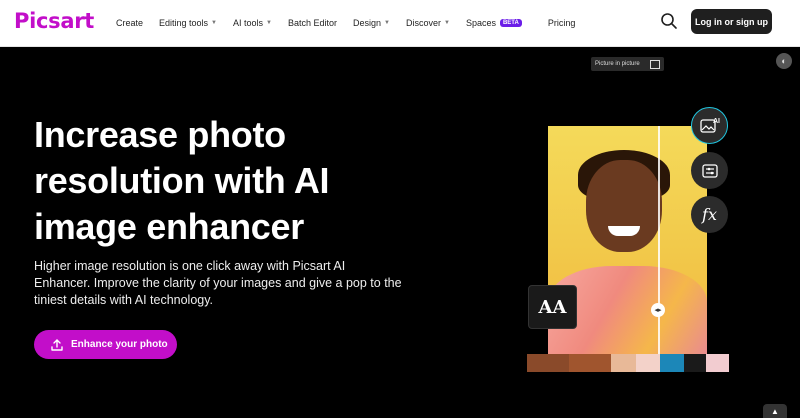 The image size is (800, 418). What do you see at coordinates (248, 23) in the screenshot?
I see `nav-label: AI tools` at bounding box center [248, 23].